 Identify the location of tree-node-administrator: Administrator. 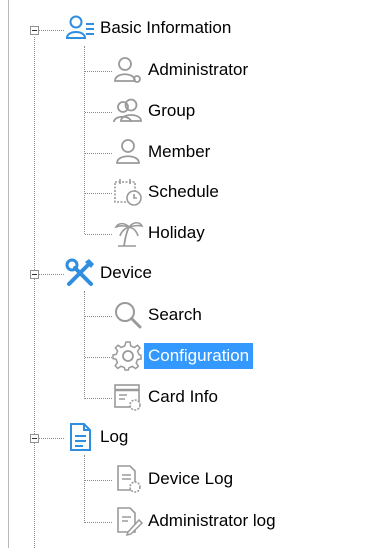
(182, 70).